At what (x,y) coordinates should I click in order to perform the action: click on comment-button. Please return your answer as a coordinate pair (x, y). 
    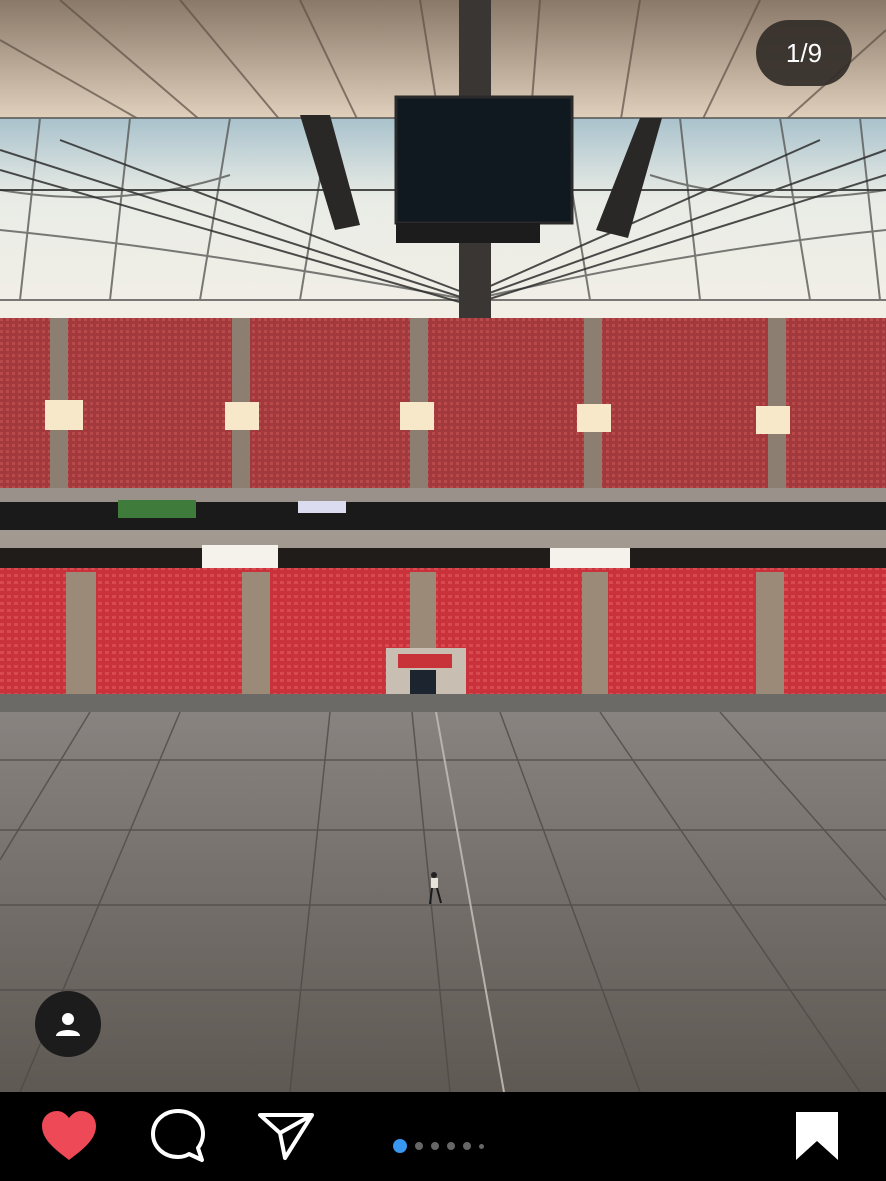
    Looking at the image, I should click on (178, 1138).